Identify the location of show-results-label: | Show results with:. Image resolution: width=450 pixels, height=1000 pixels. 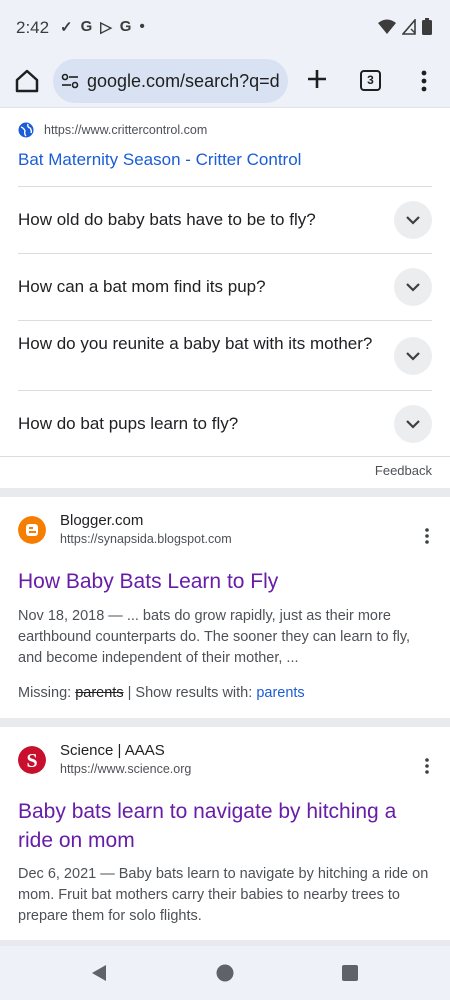
(190, 693).